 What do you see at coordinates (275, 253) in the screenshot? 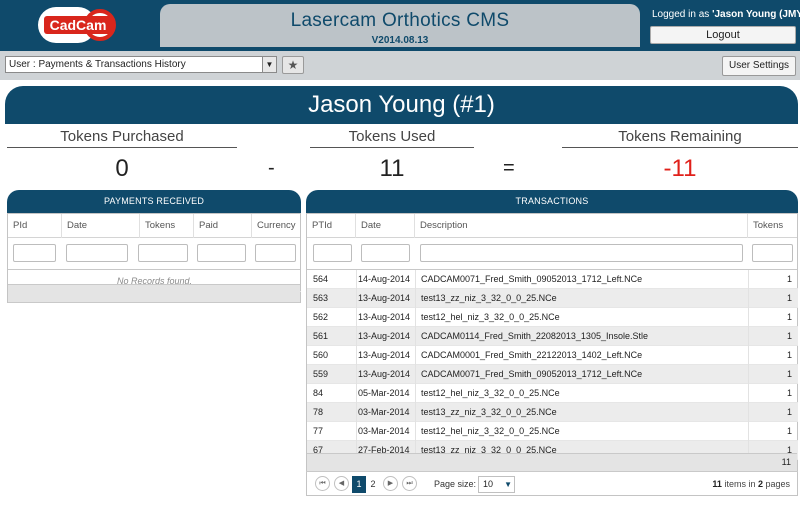
I see `filter-currency-input` at bounding box center [275, 253].